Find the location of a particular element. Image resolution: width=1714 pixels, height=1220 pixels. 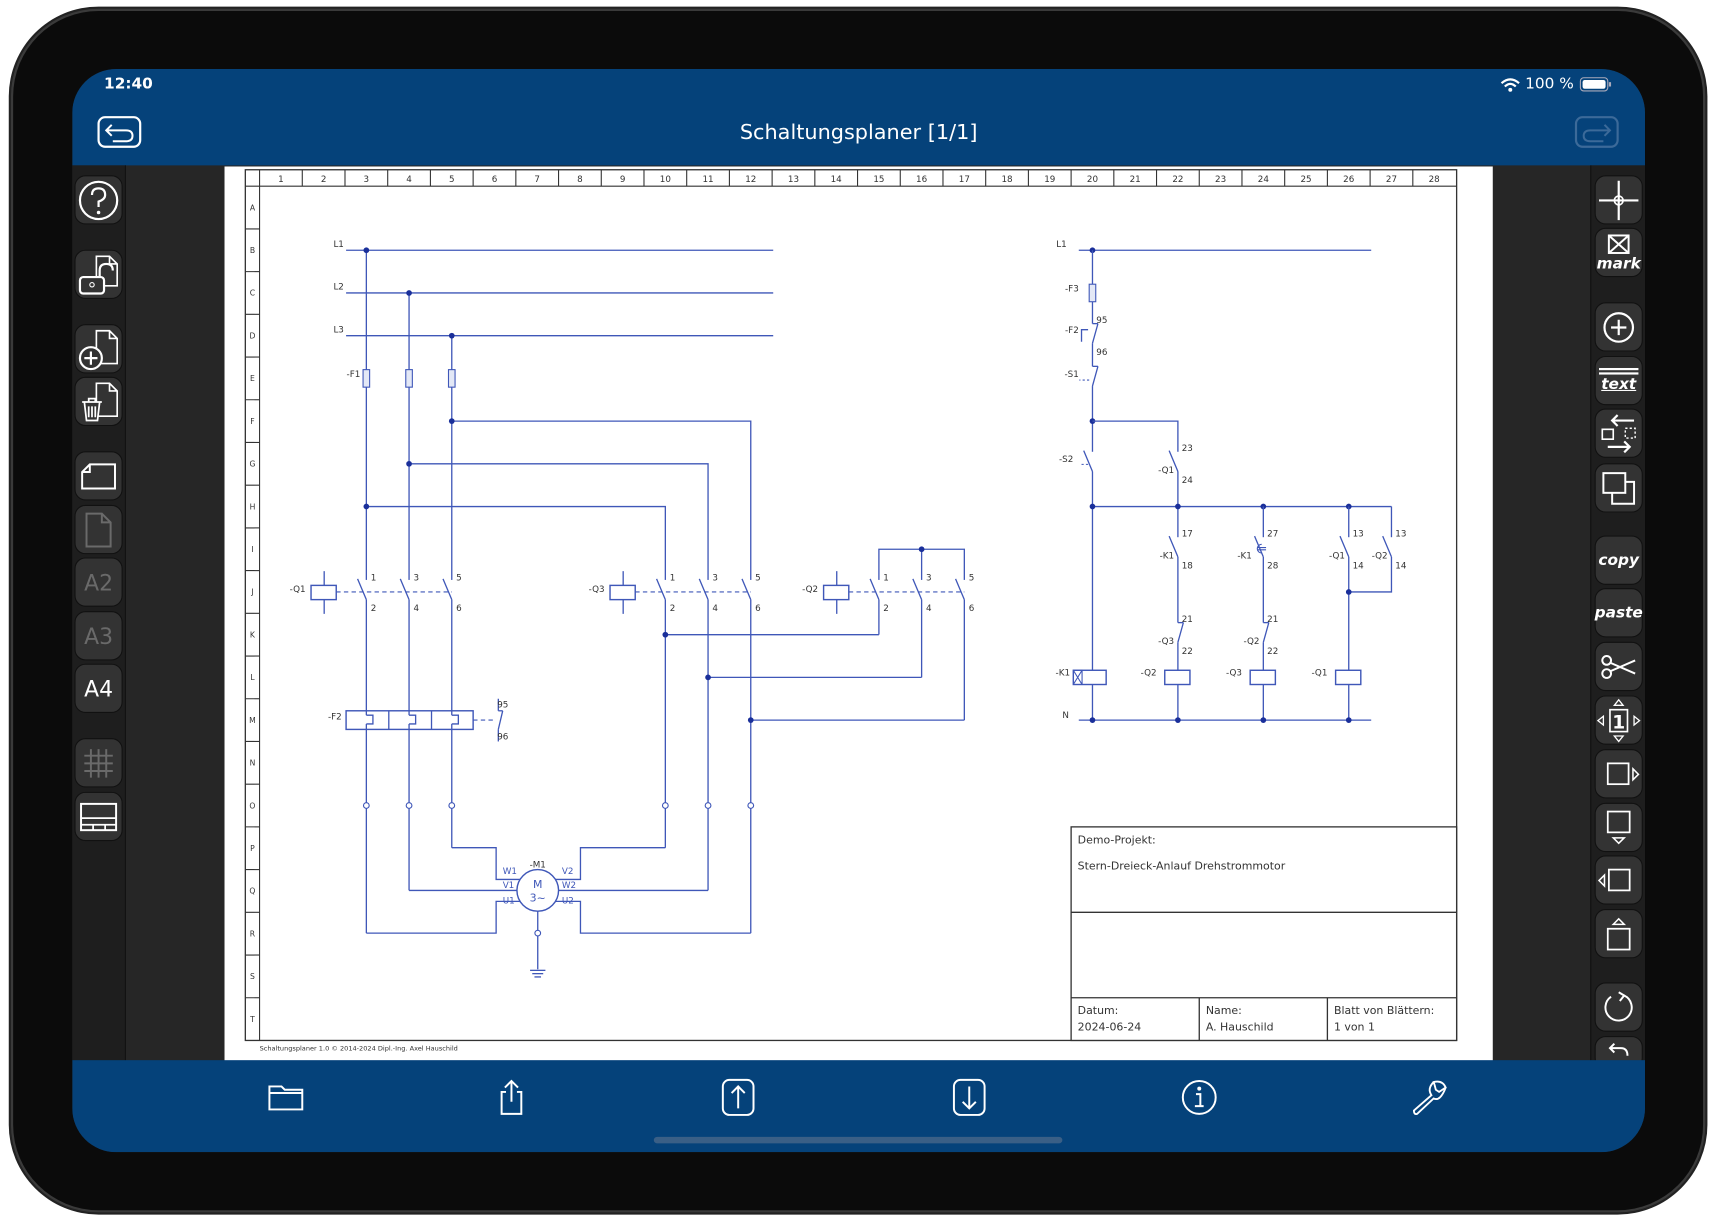

extend-down-button is located at coordinates (1618, 827).